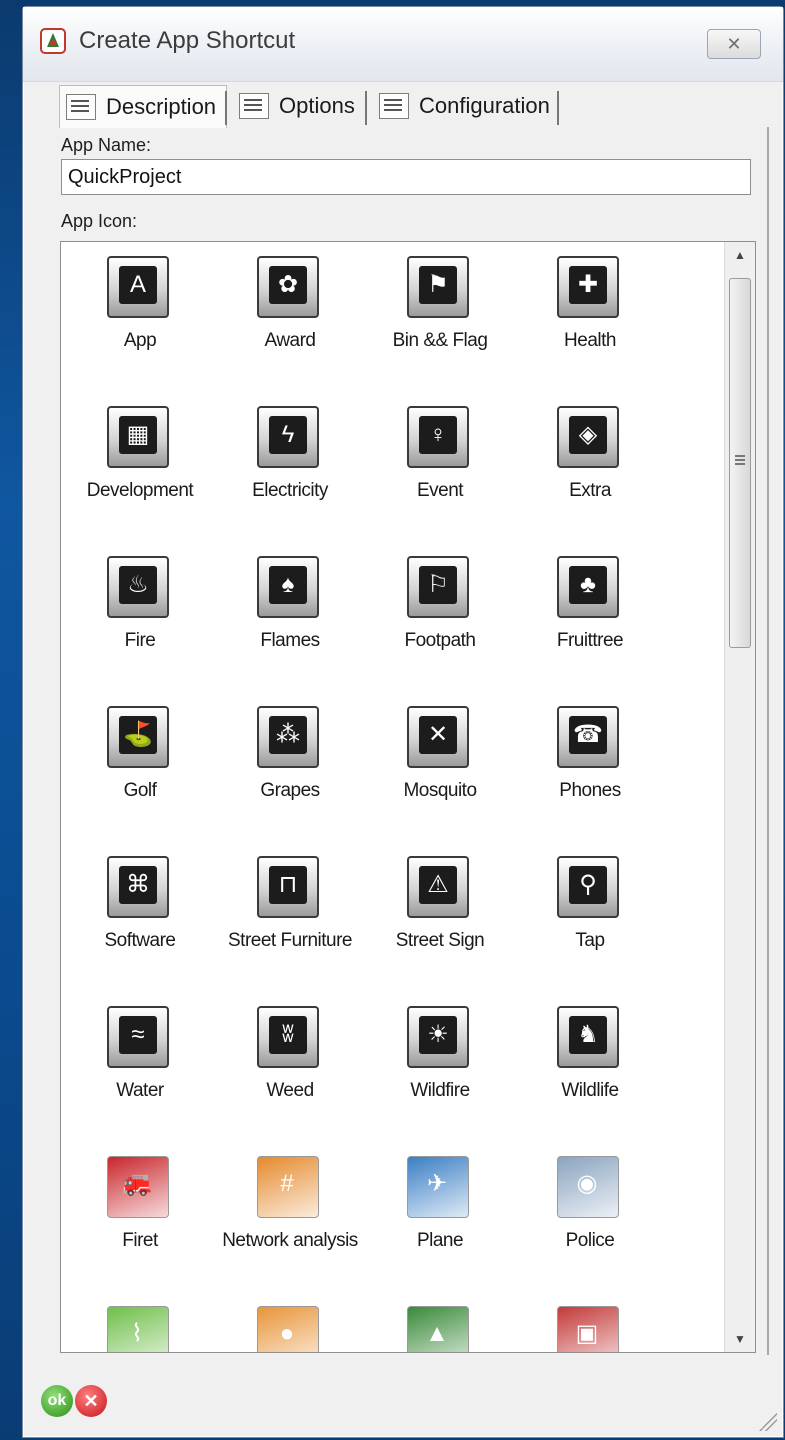 The image size is (785, 1440). I want to click on golf-icon: ⛳, so click(138, 737).